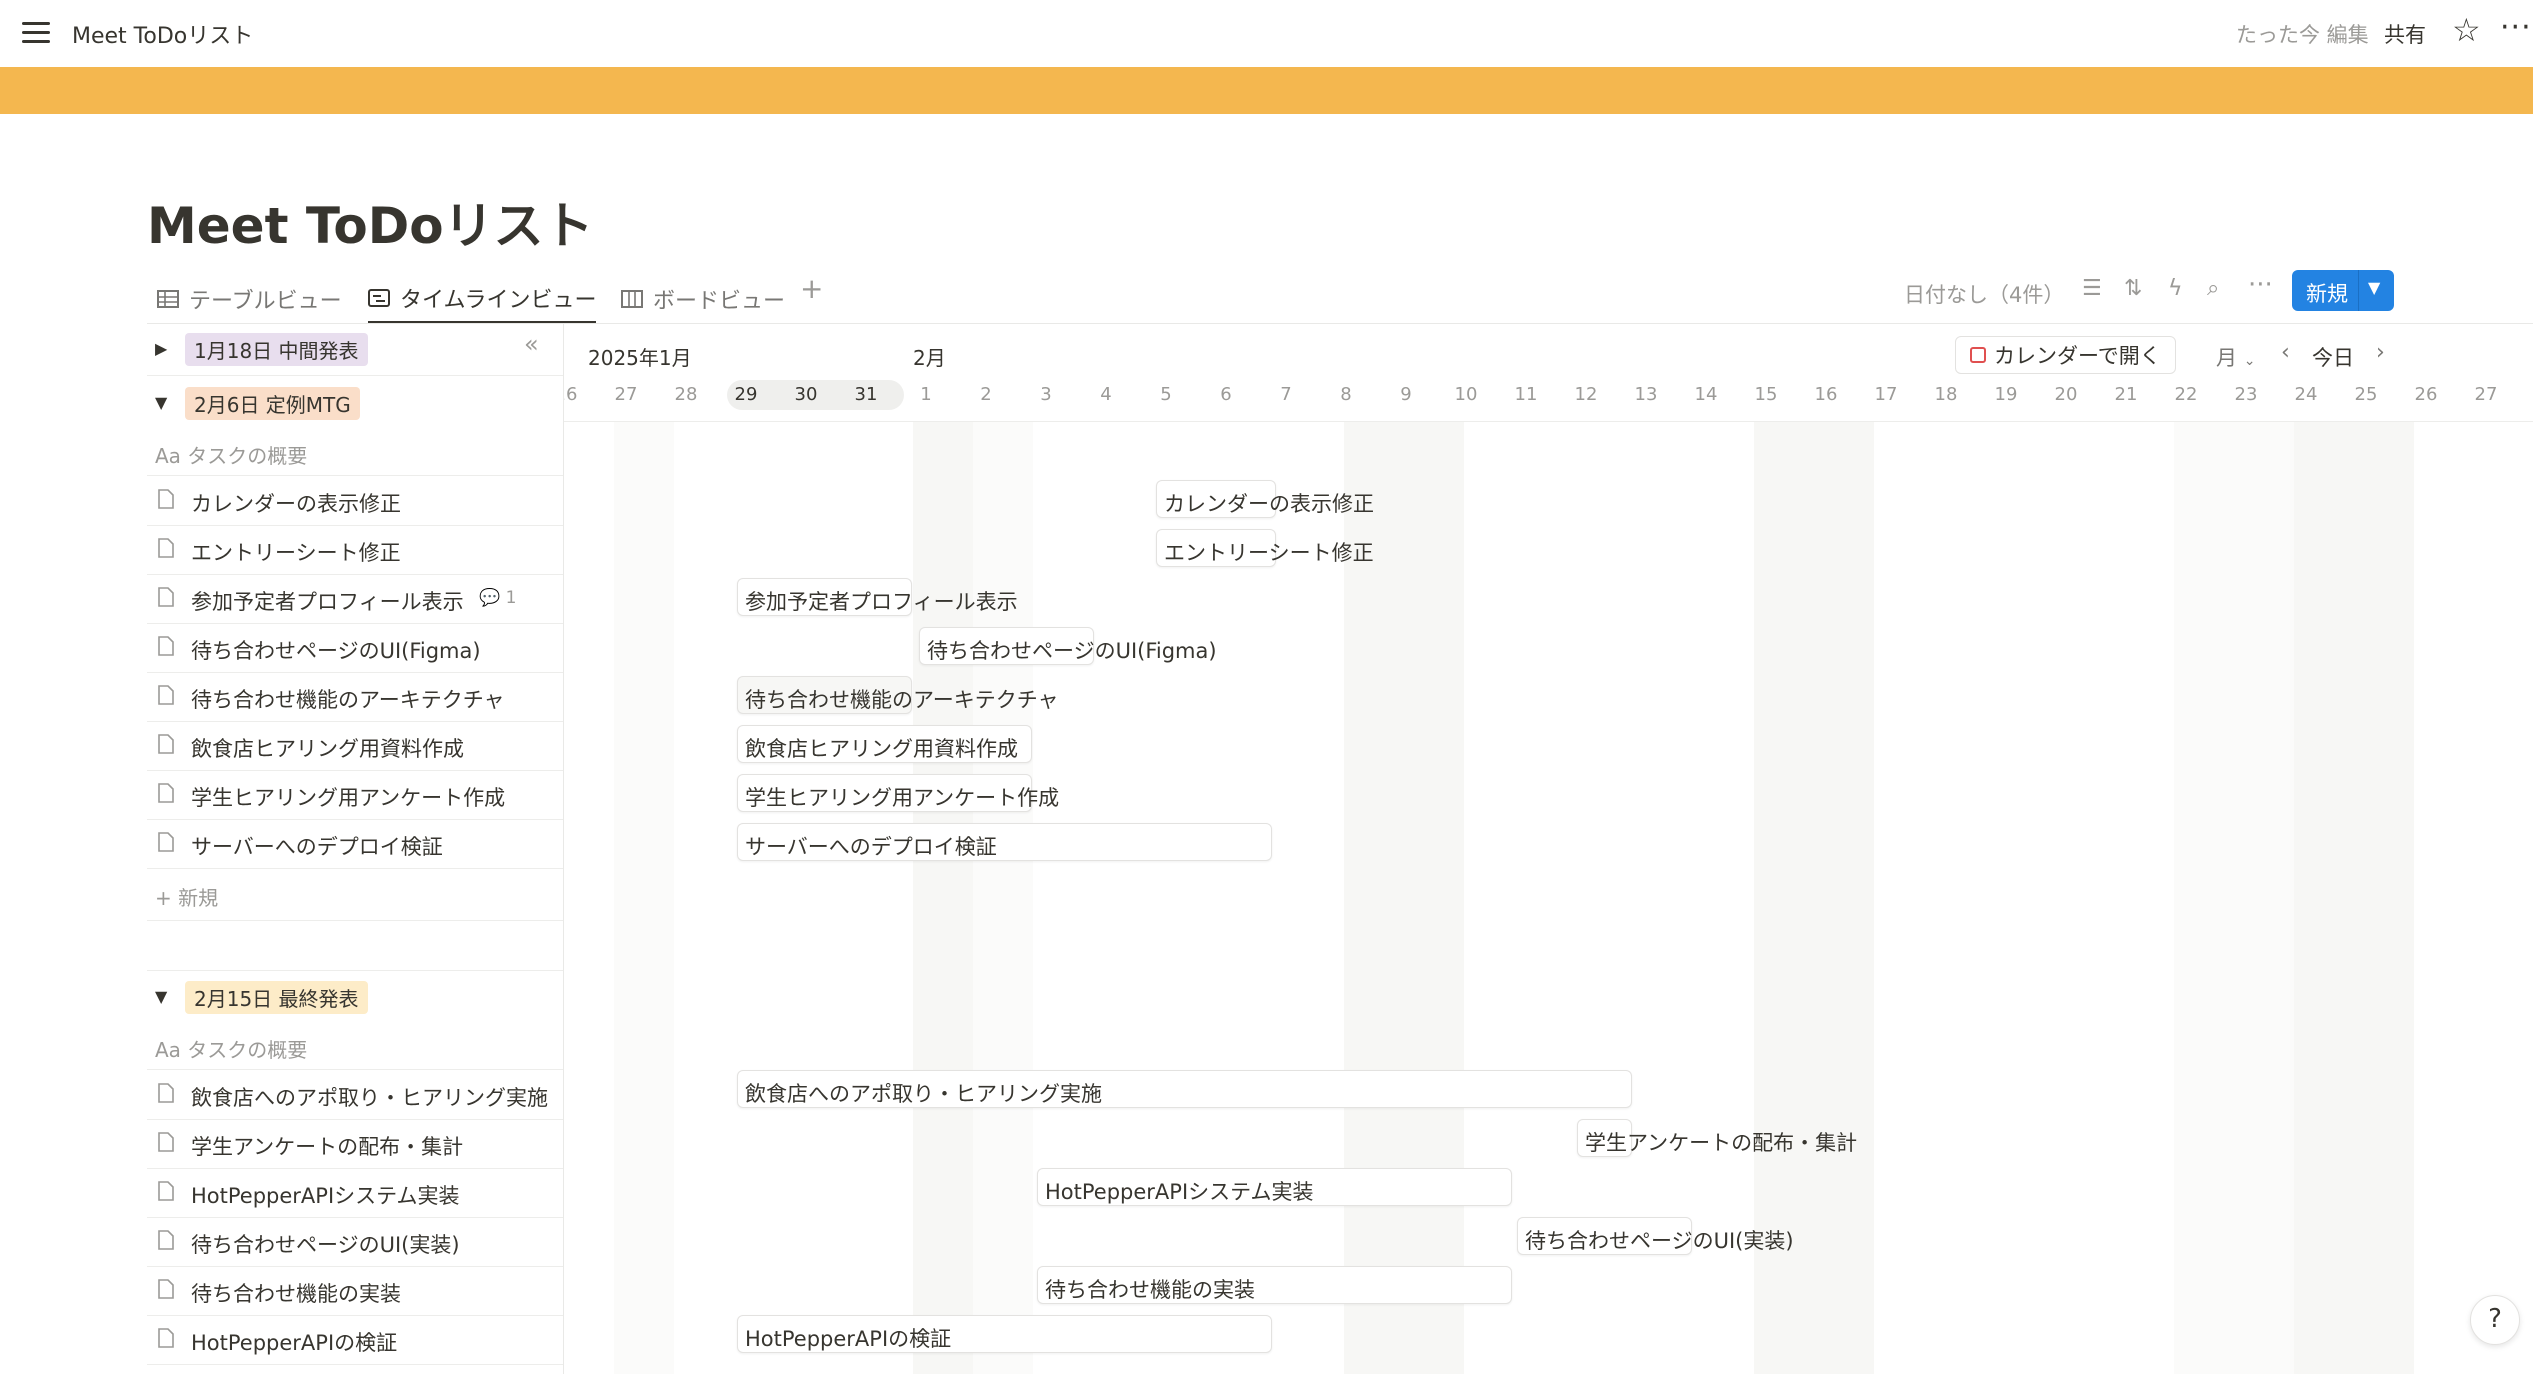 The image size is (2533, 1374). I want to click on page-title: Meet ToDoリスト, so click(370, 222).